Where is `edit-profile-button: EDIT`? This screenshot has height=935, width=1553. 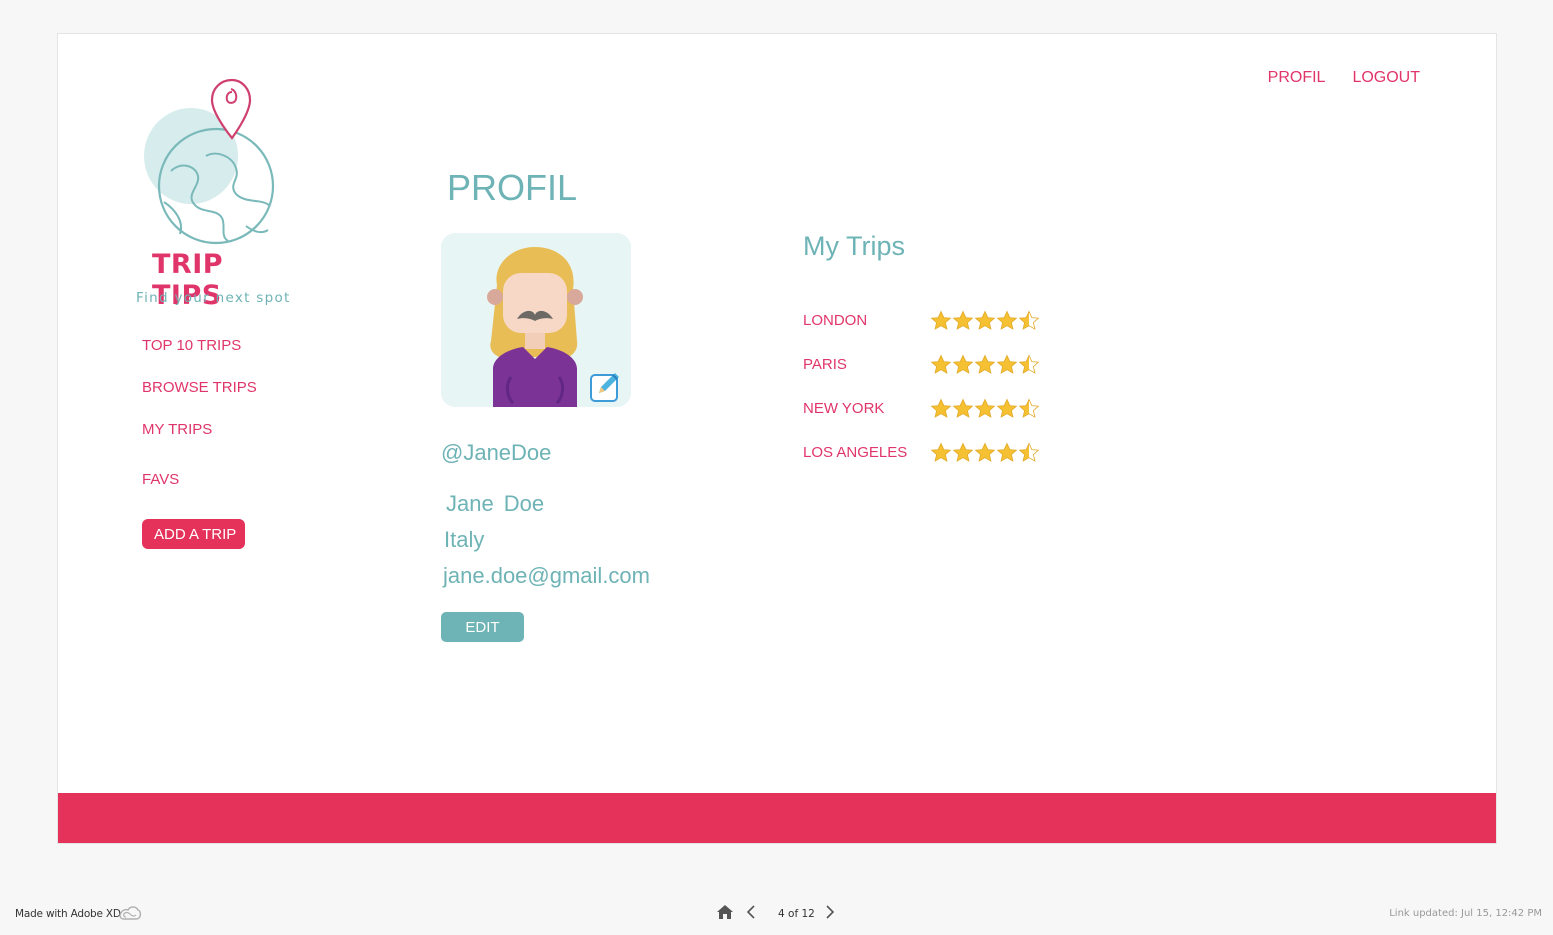
edit-profile-button: EDIT is located at coordinates (482, 627).